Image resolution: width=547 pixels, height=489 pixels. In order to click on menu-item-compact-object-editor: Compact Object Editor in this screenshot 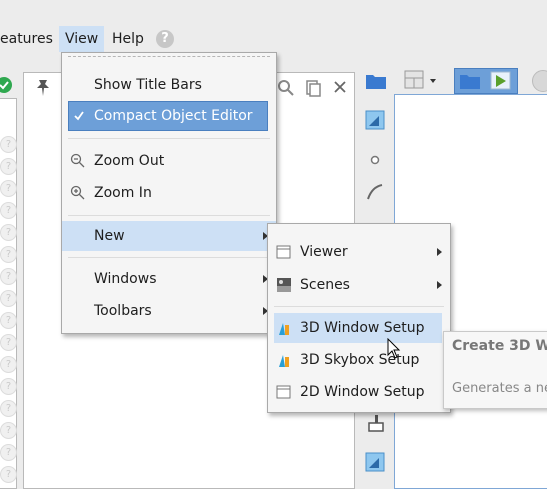, I will do `click(168, 116)`.